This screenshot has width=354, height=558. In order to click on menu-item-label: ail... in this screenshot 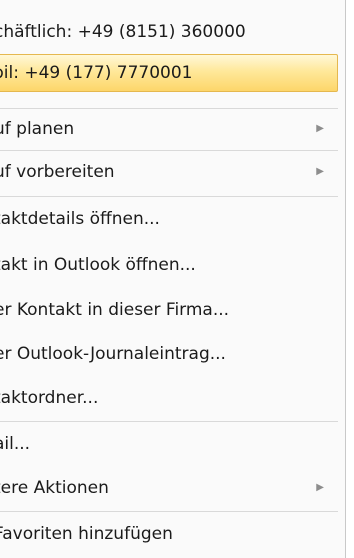, I will do `click(15, 444)`.